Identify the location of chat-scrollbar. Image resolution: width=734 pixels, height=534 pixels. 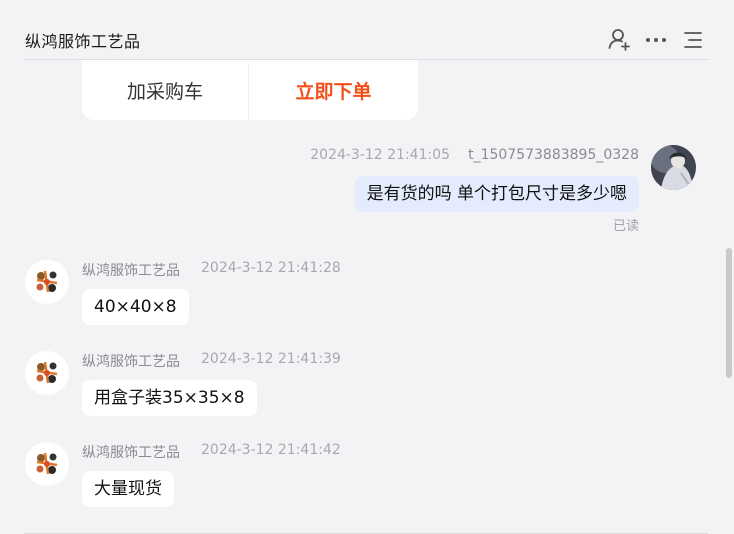
(729, 313).